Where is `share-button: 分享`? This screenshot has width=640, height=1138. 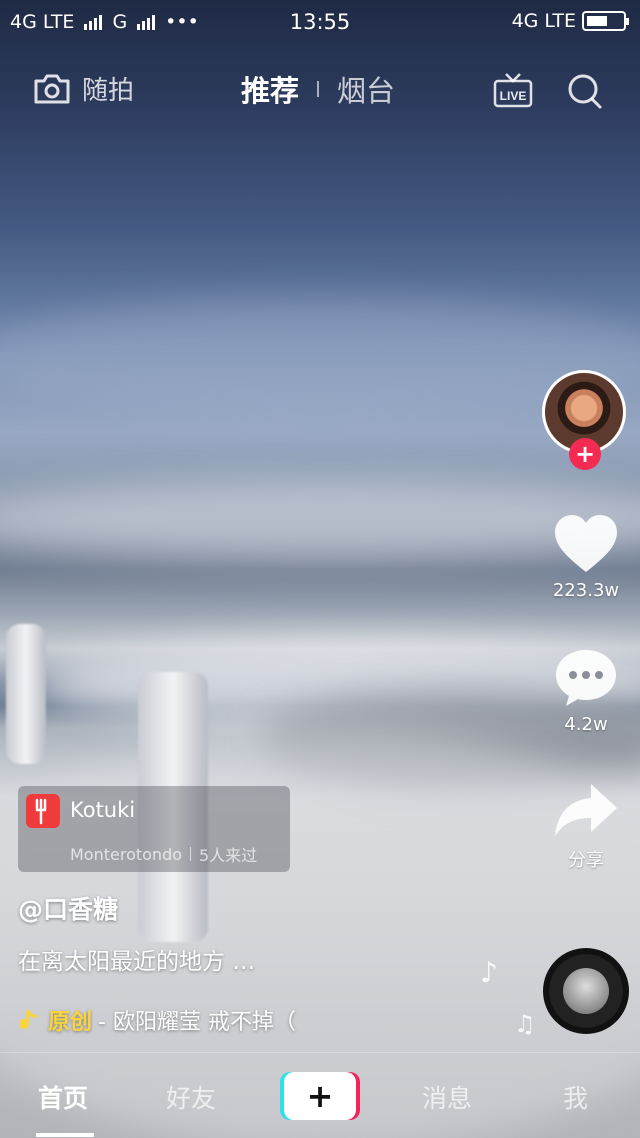
share-button: 分享 is located at coordinates (586, 827).